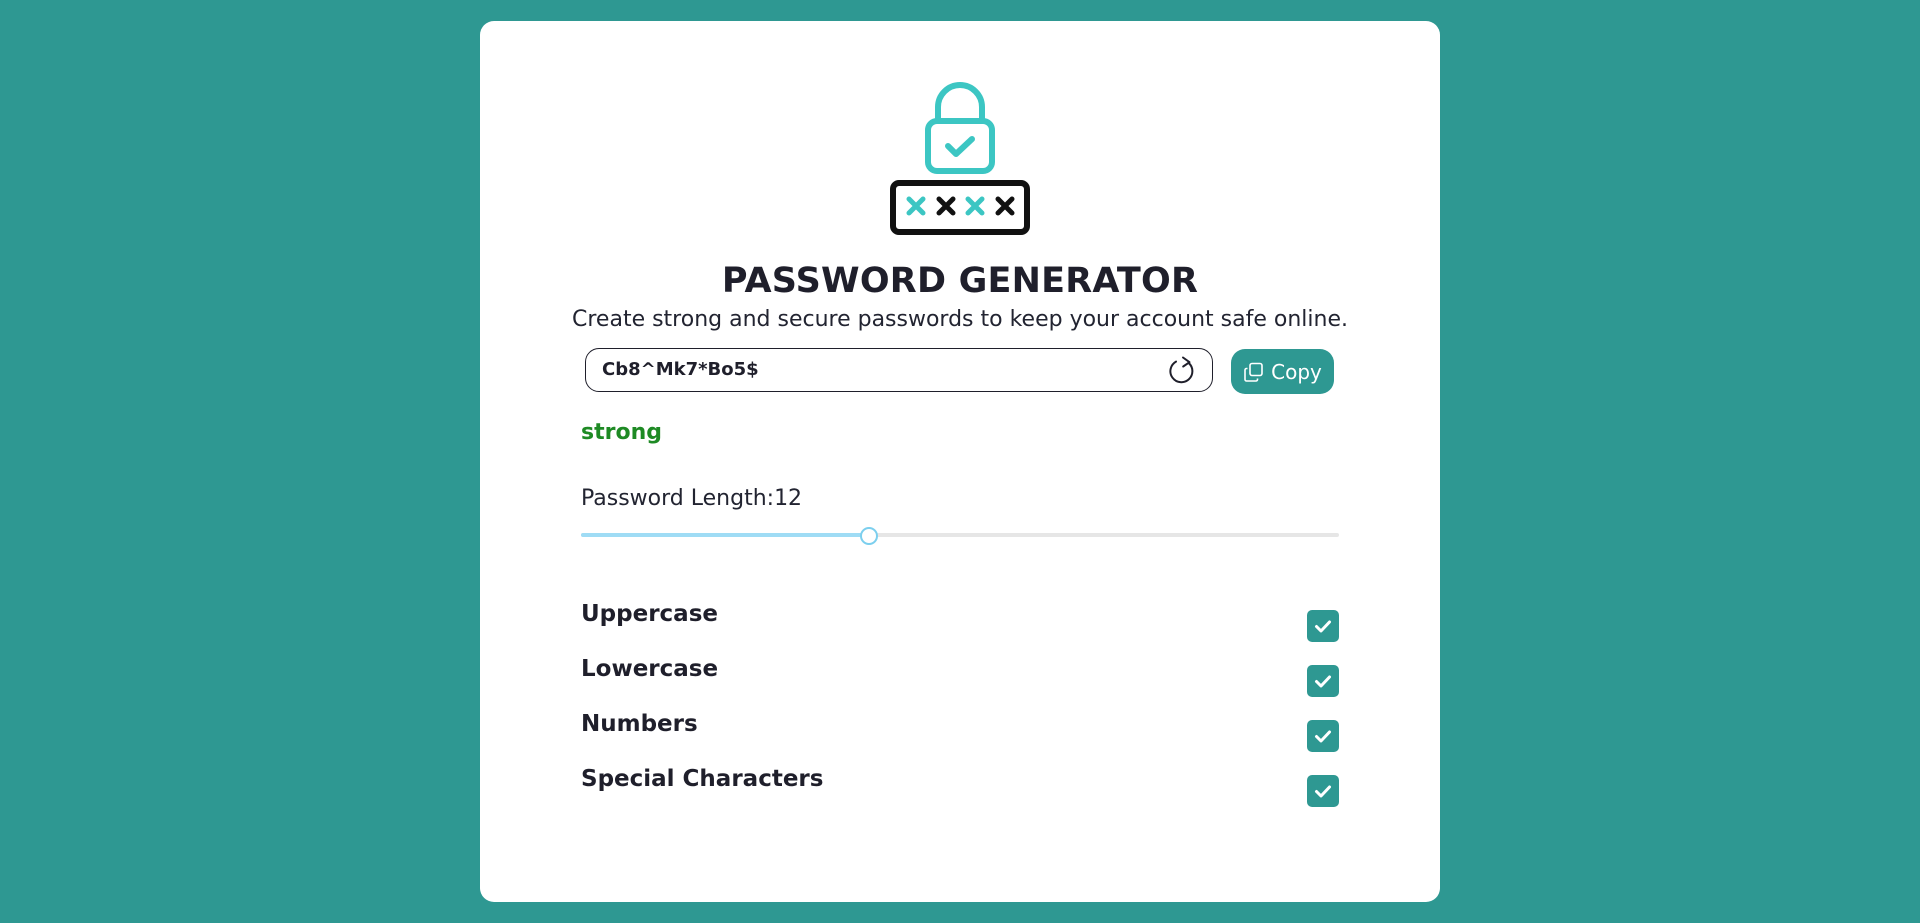 Image resolution: width=1920 pixels, height=923 pixels. I want to click on password-length-slider, so click(960, 535).